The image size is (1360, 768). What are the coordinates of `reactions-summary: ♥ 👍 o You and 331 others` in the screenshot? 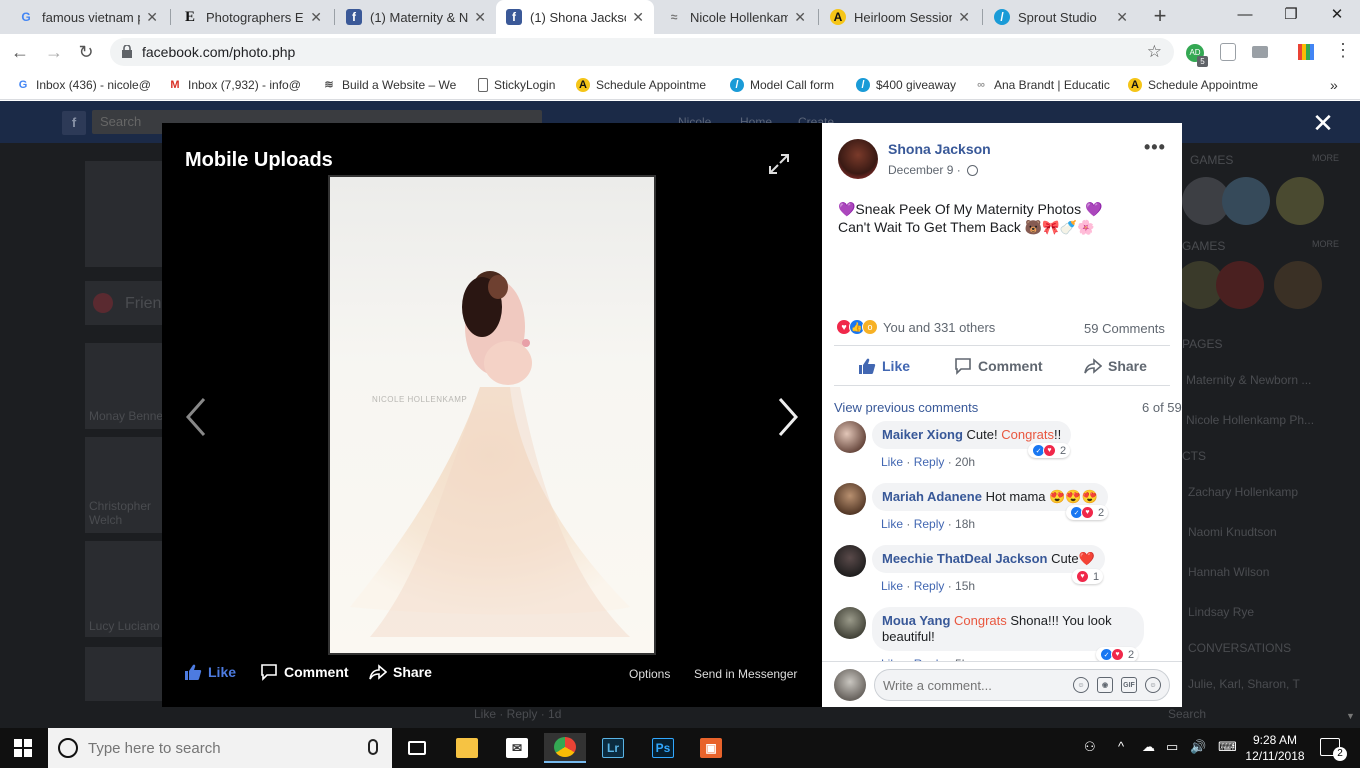 It's located at (915, 327).